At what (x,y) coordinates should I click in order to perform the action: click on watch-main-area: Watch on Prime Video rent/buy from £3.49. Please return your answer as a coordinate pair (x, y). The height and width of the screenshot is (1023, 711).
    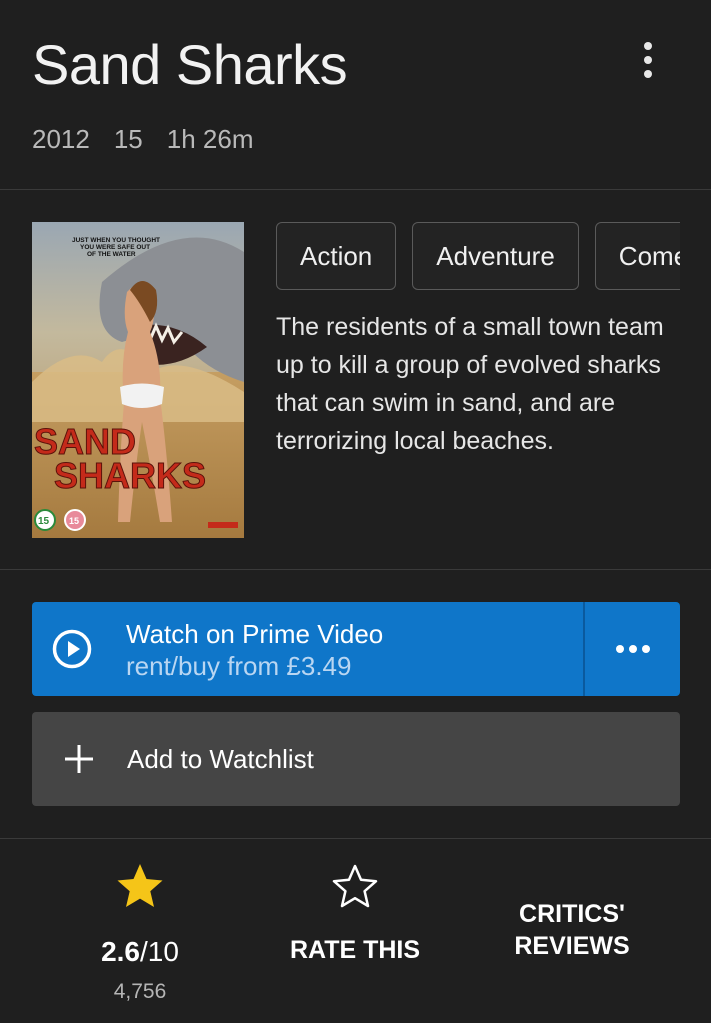
    Looking at the image, I should click on (307, 649).